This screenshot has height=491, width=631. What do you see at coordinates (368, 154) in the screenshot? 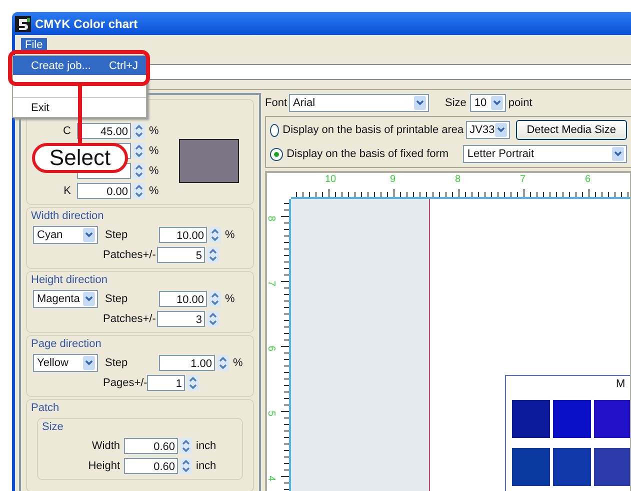
I see `option-label: Display on the basis of fixed form` at bounding box center [368, 154].